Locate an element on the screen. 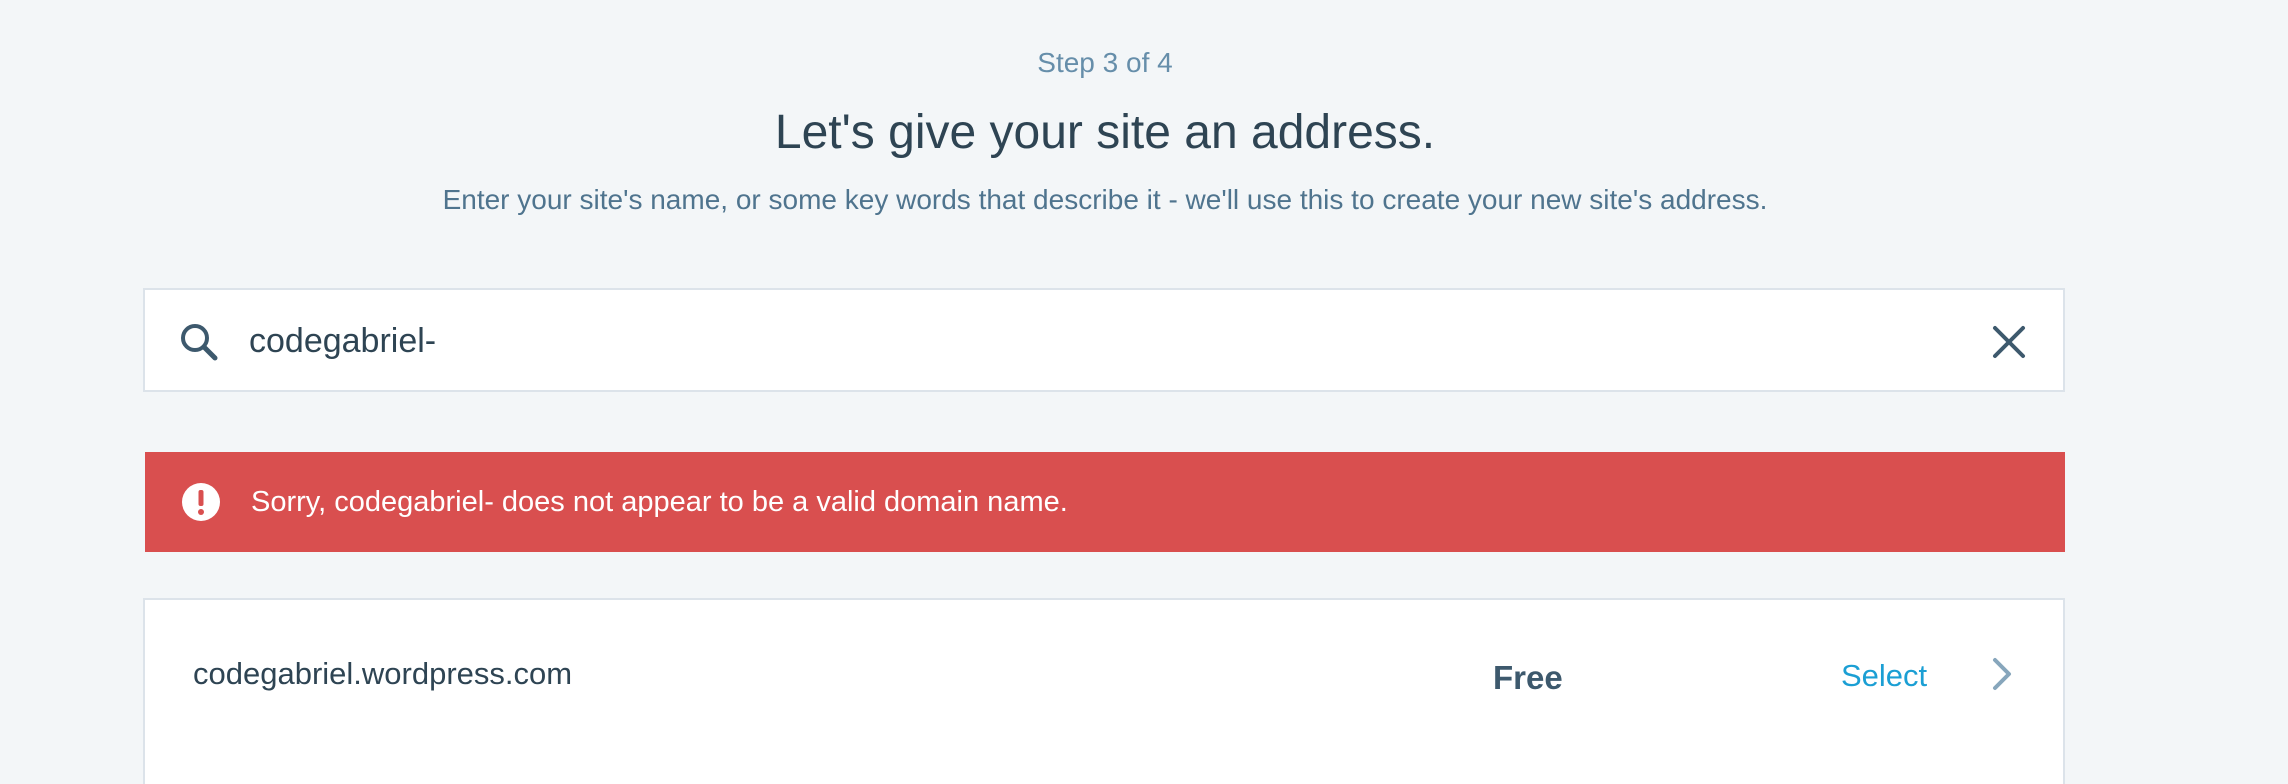  domain-search-box is located at coordinates (1104, 340).